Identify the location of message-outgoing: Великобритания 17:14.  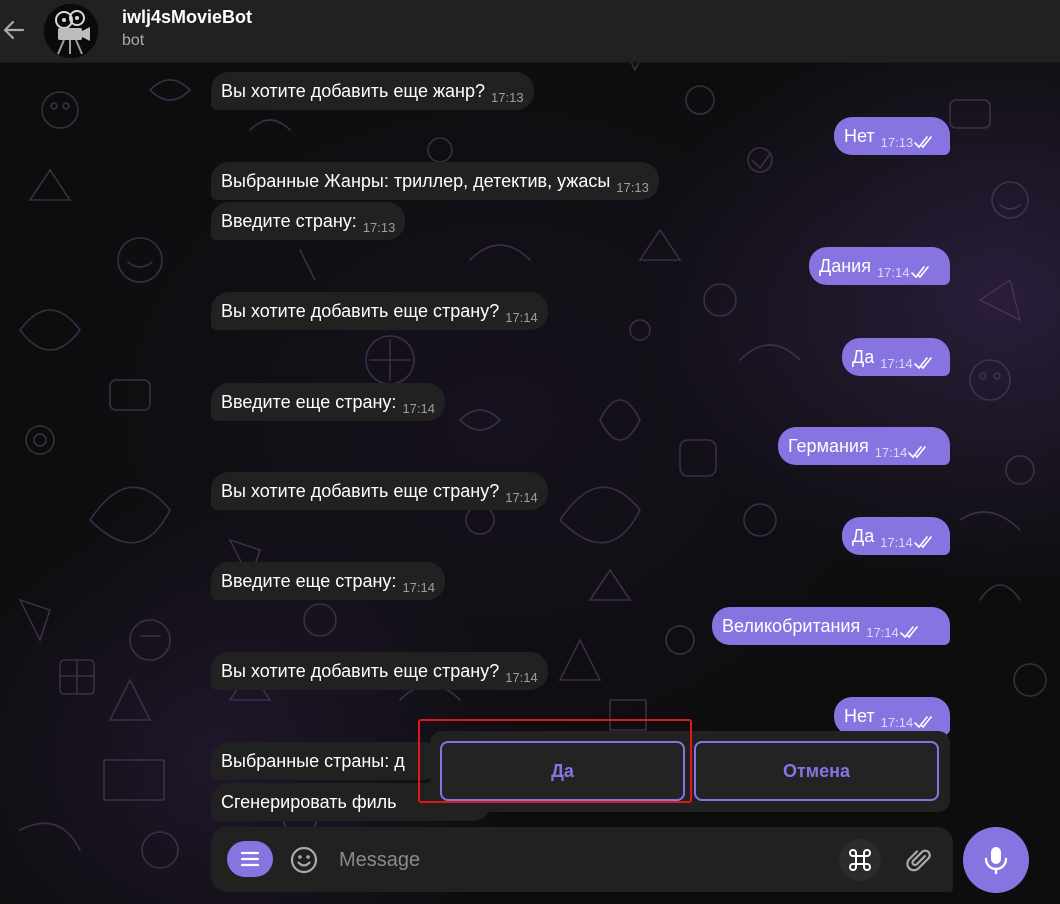
(831, 626).